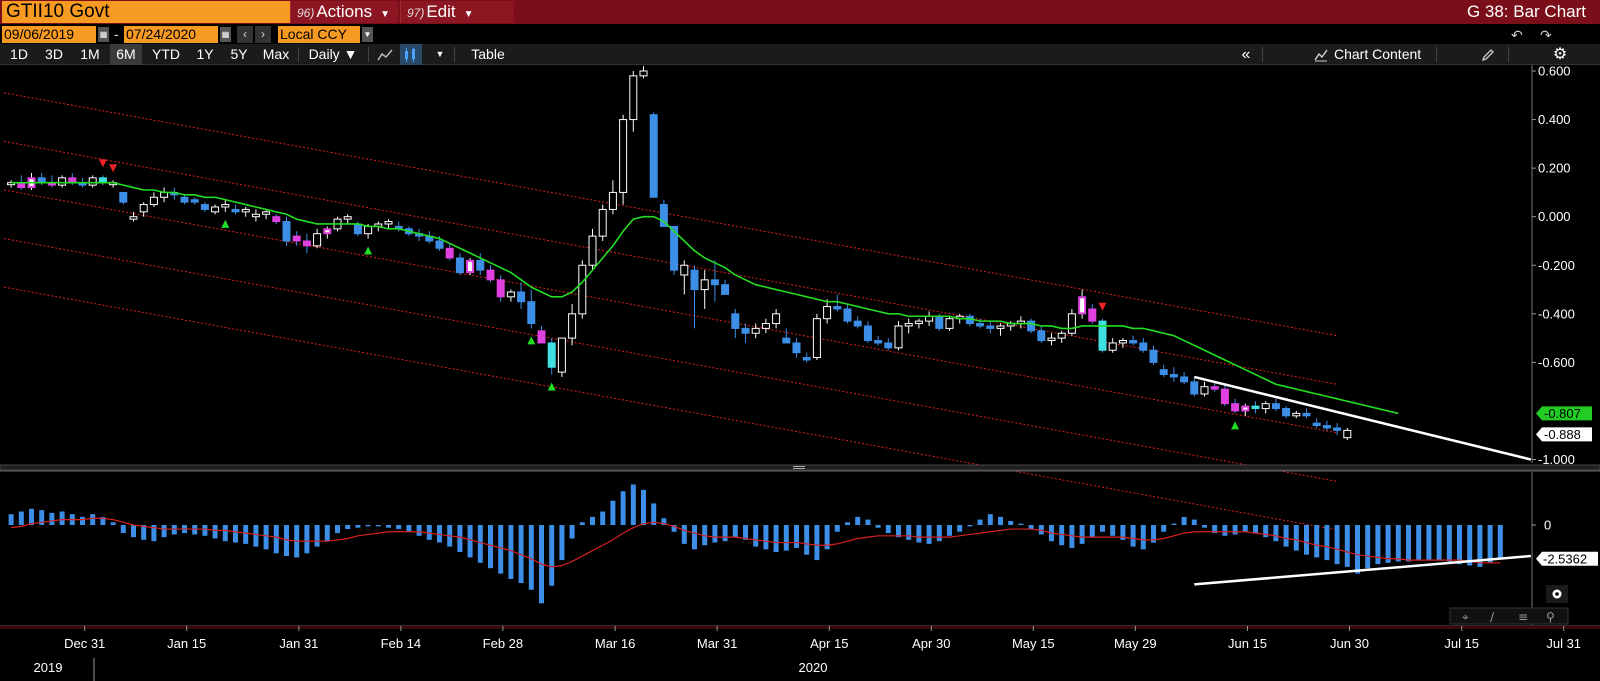  What do you see at coordinates (1560, 54) in the screenshot?
I see `gear-icon: ⚙` at bounding box center [1560, 54].